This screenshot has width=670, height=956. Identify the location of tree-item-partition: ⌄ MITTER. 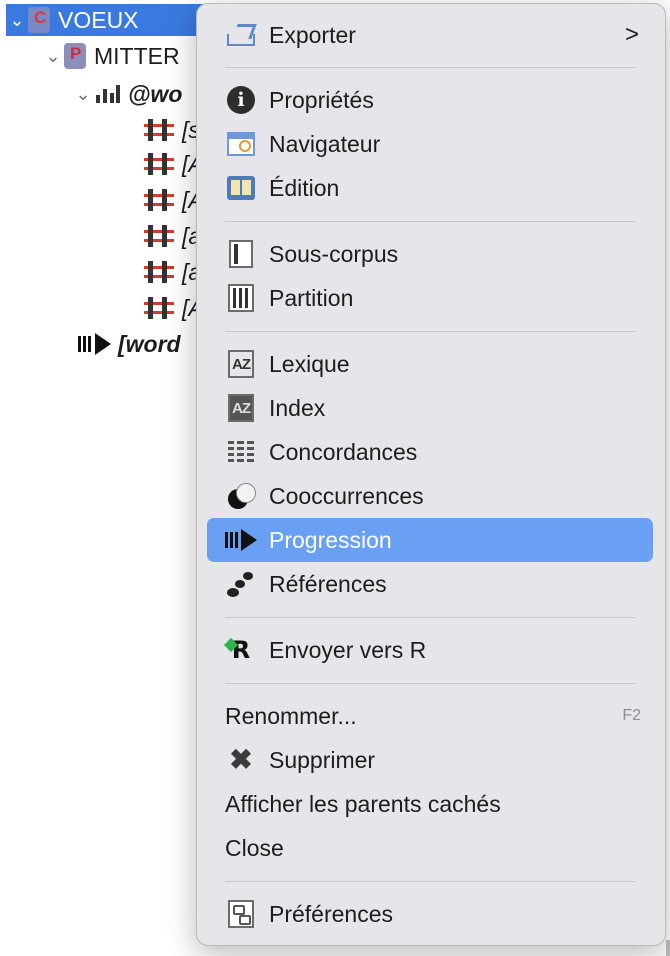
(111, 56).